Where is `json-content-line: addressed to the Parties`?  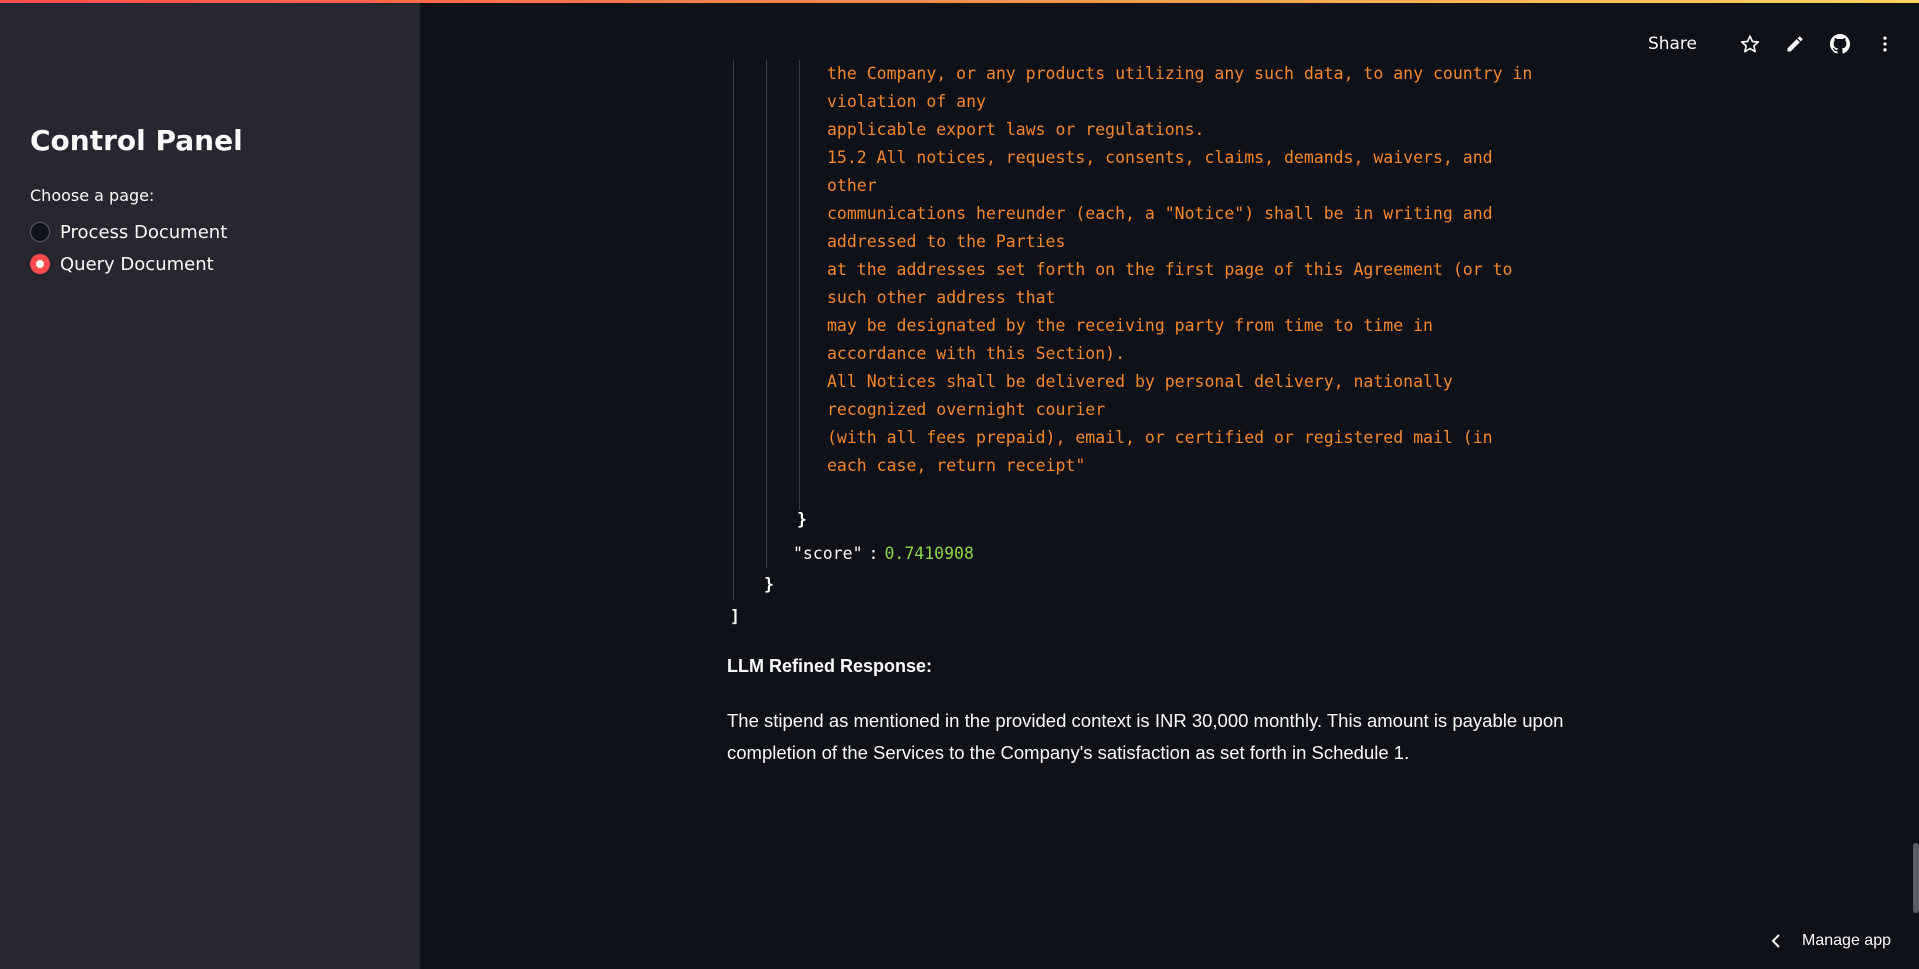
json-content-line: addressed to the Parties is located at coordinates (946, 241).